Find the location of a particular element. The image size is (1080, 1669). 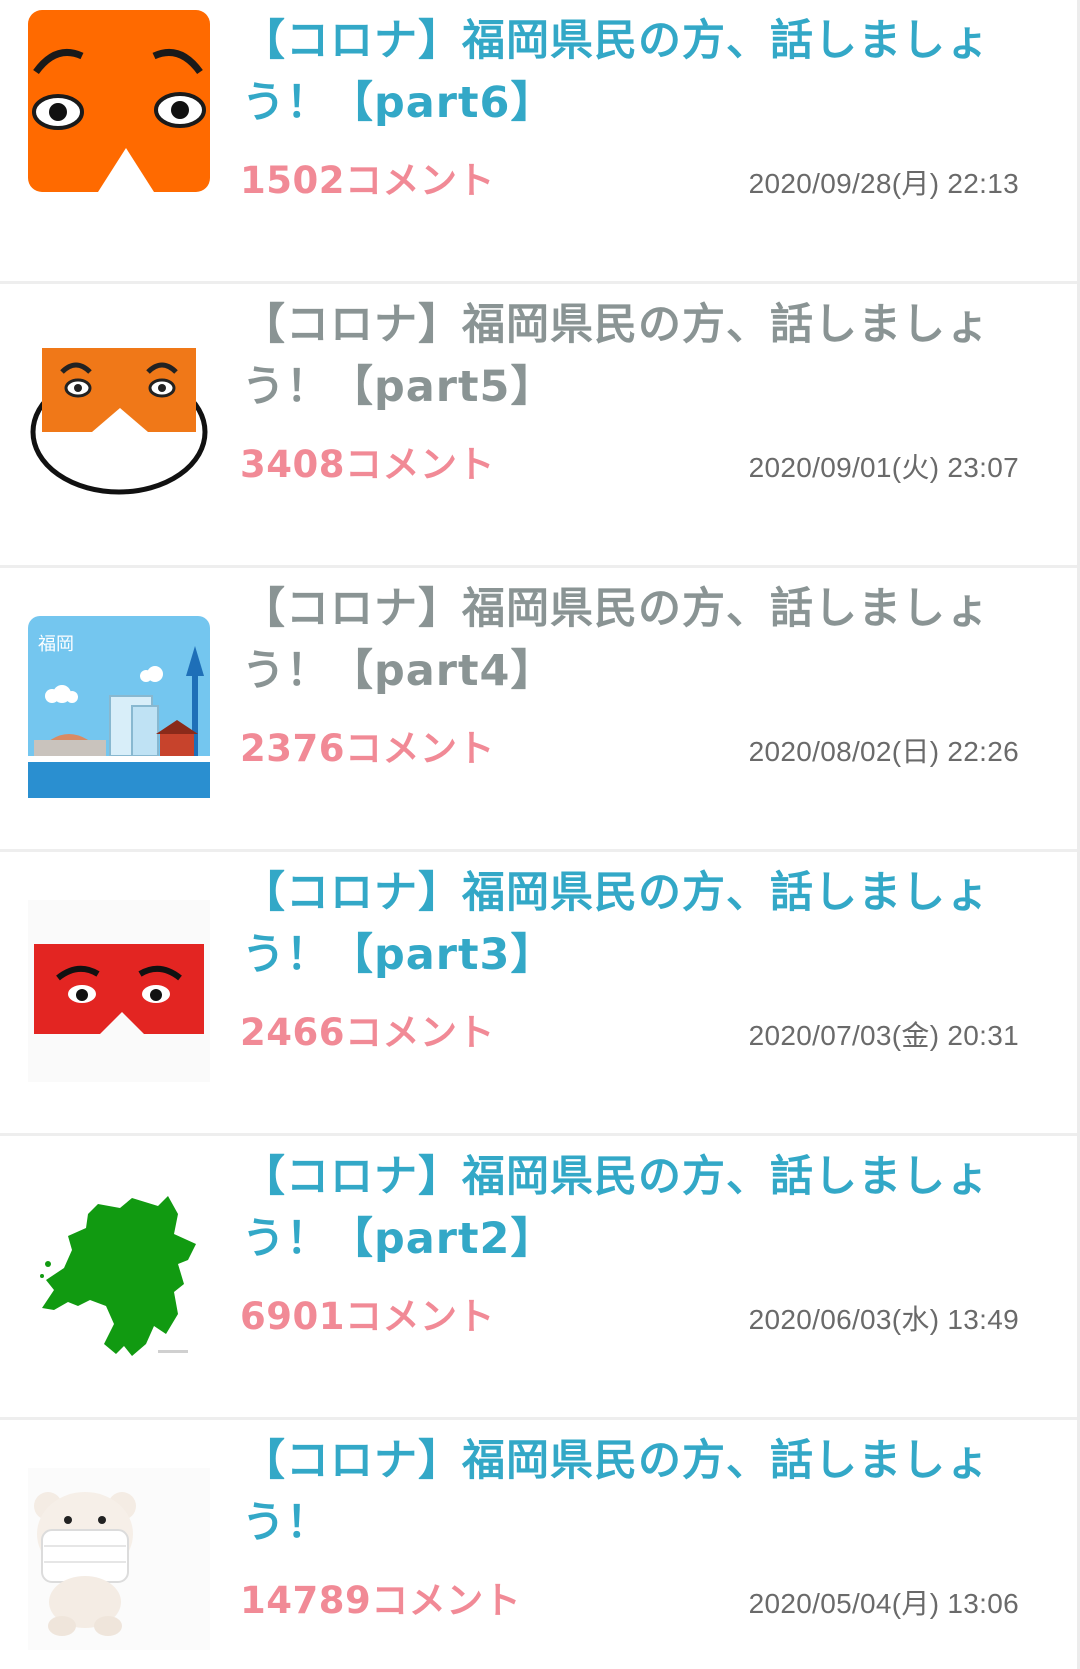

comment-count: 6901コメント is located at coordinates (367, 1316).